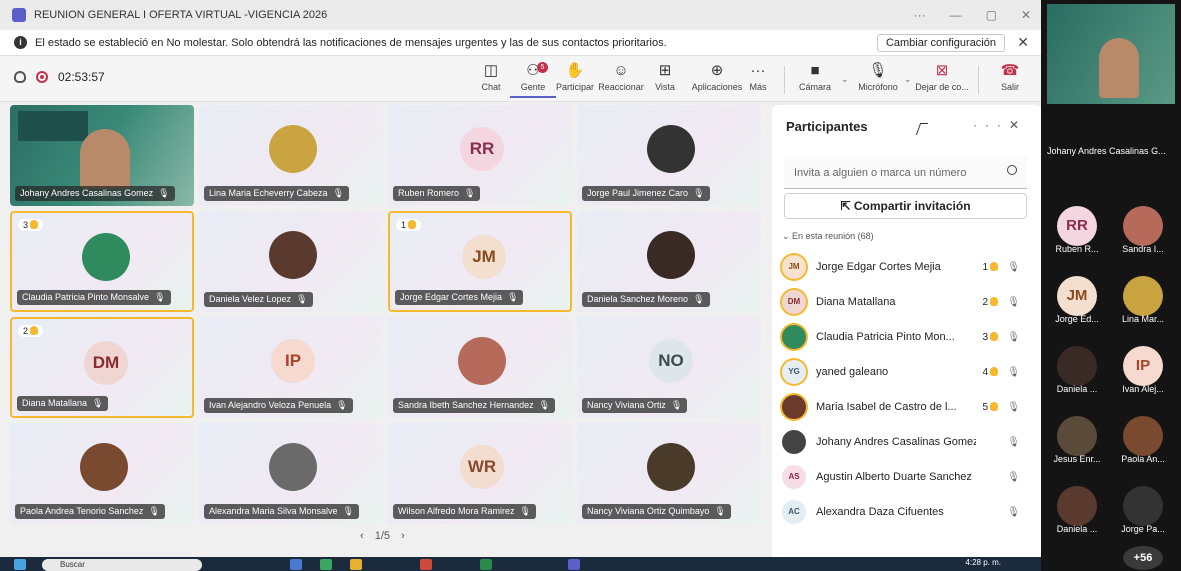 This screenshot has height=571, width=1181. I want to click on participant-name: Jorge Edgar Cortes Mejia, so click(878, 267).